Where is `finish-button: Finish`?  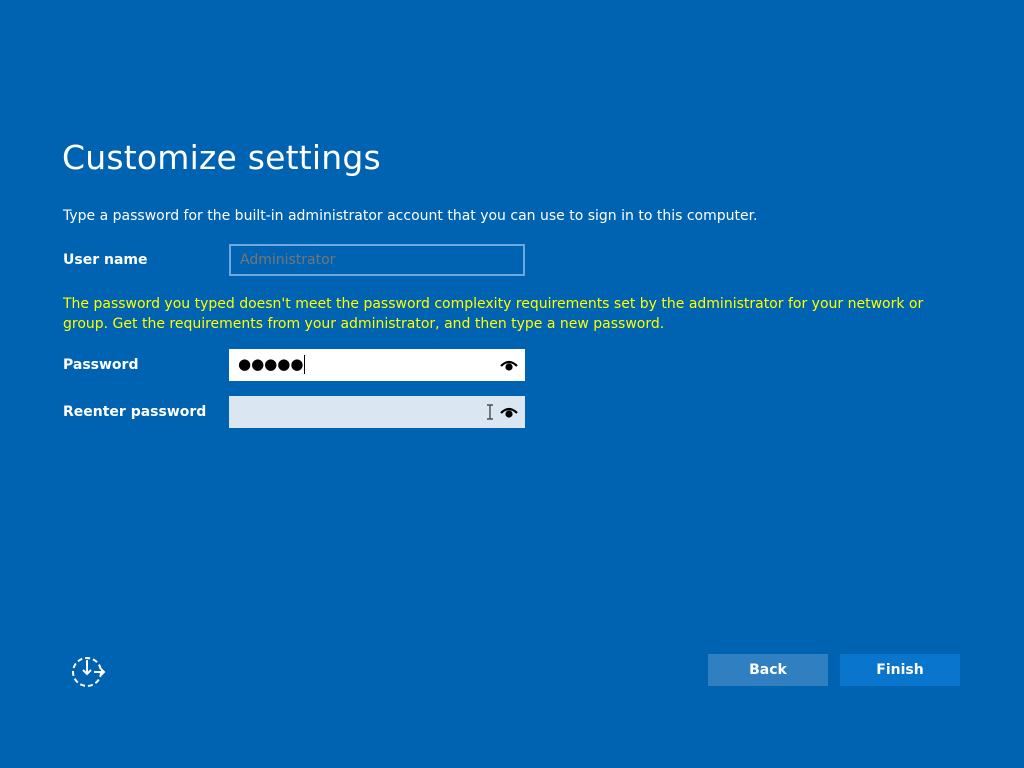 finish-button: Finish is located at coordinates (900, 670).